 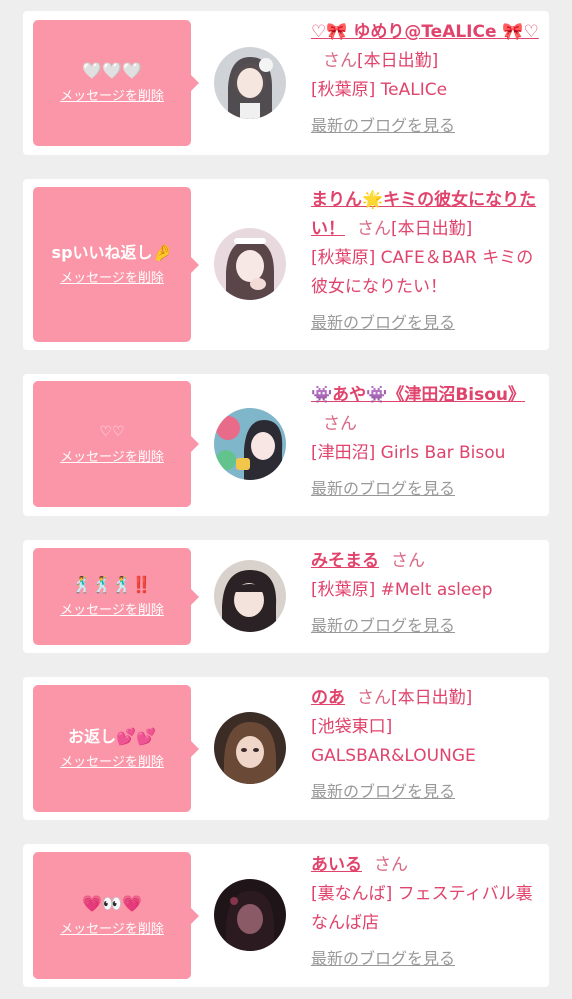 I want to click on shop-text: [津田沼] Girls Bar Bisou, so click(x=408, y=453).